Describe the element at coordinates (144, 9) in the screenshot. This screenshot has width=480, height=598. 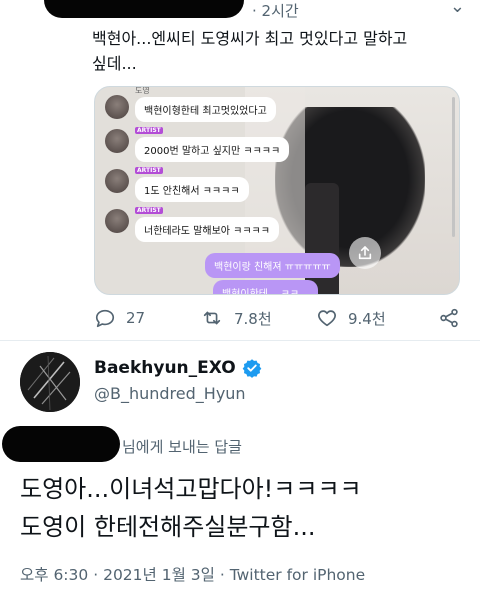
I see `redacted-user-header` at that location.